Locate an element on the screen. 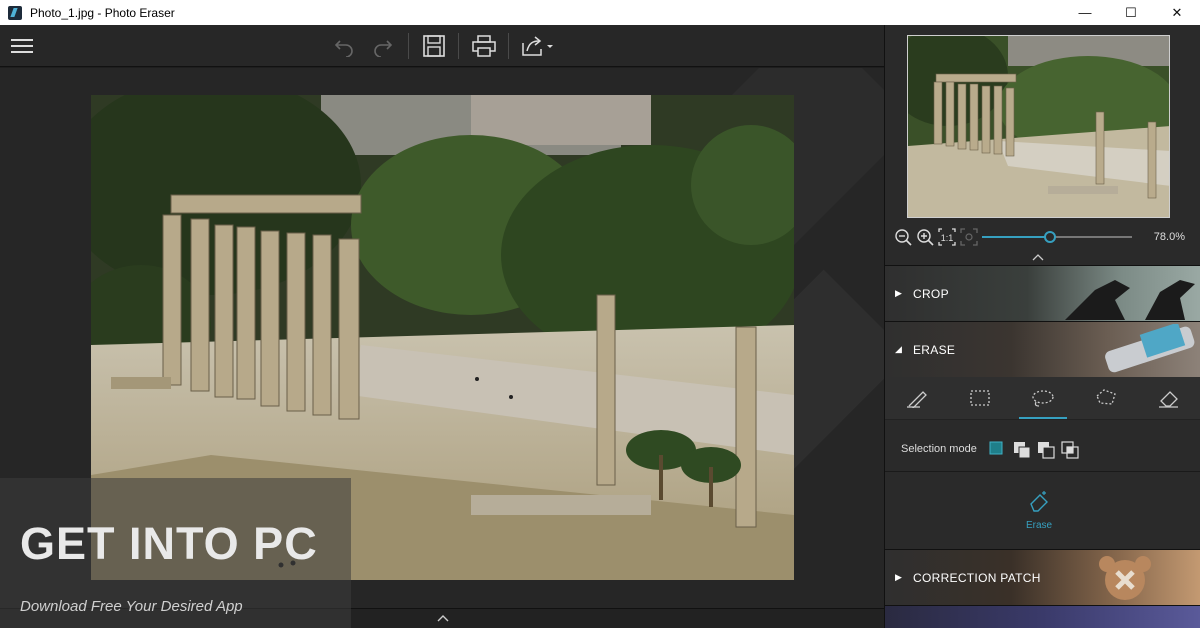 Image resolution: width=1200 pixels, height=628 pixels. toolbar is located at coordinates (442, 46).